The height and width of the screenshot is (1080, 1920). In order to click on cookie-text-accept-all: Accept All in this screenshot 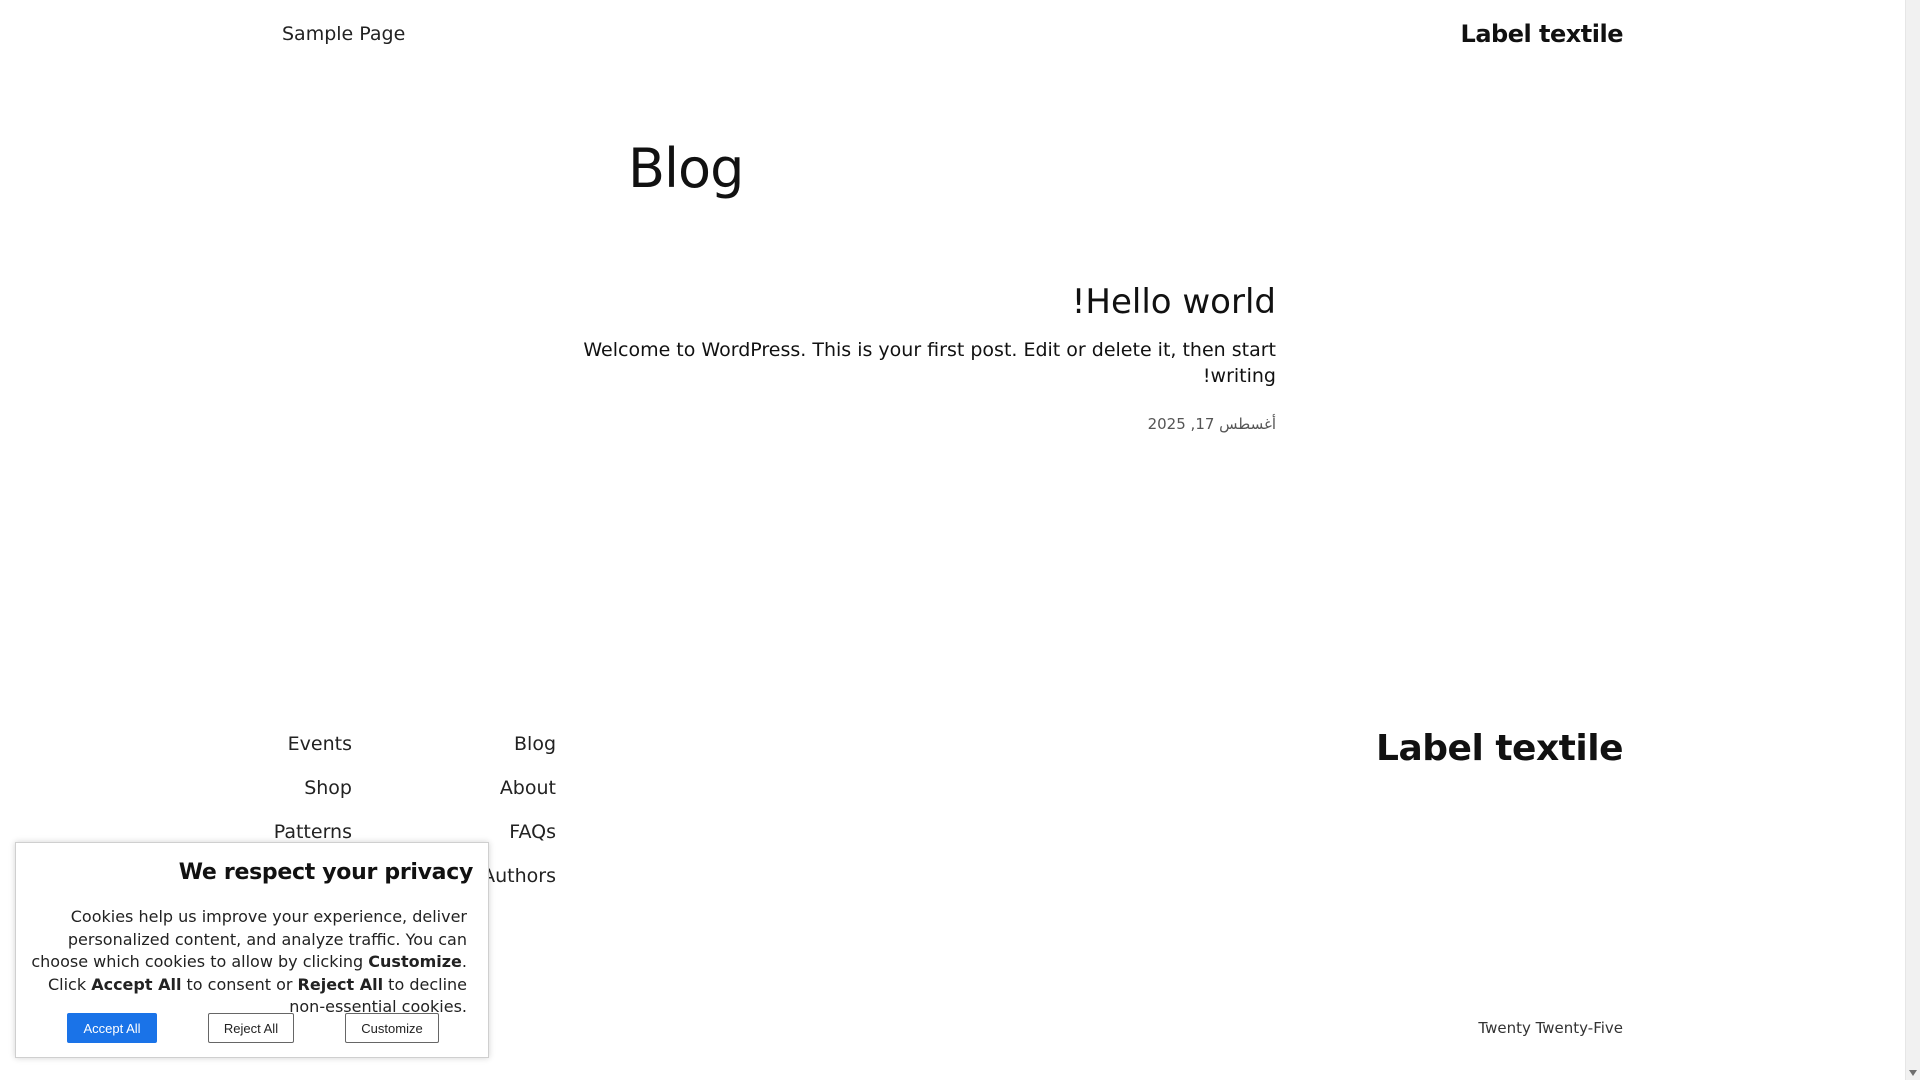, I will do `click(136, 984)`.